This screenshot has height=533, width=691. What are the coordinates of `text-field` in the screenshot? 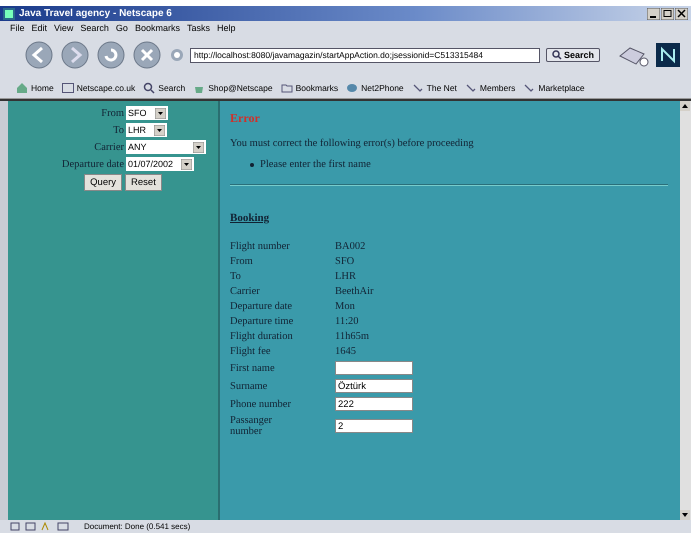 It's located at (374, 368).